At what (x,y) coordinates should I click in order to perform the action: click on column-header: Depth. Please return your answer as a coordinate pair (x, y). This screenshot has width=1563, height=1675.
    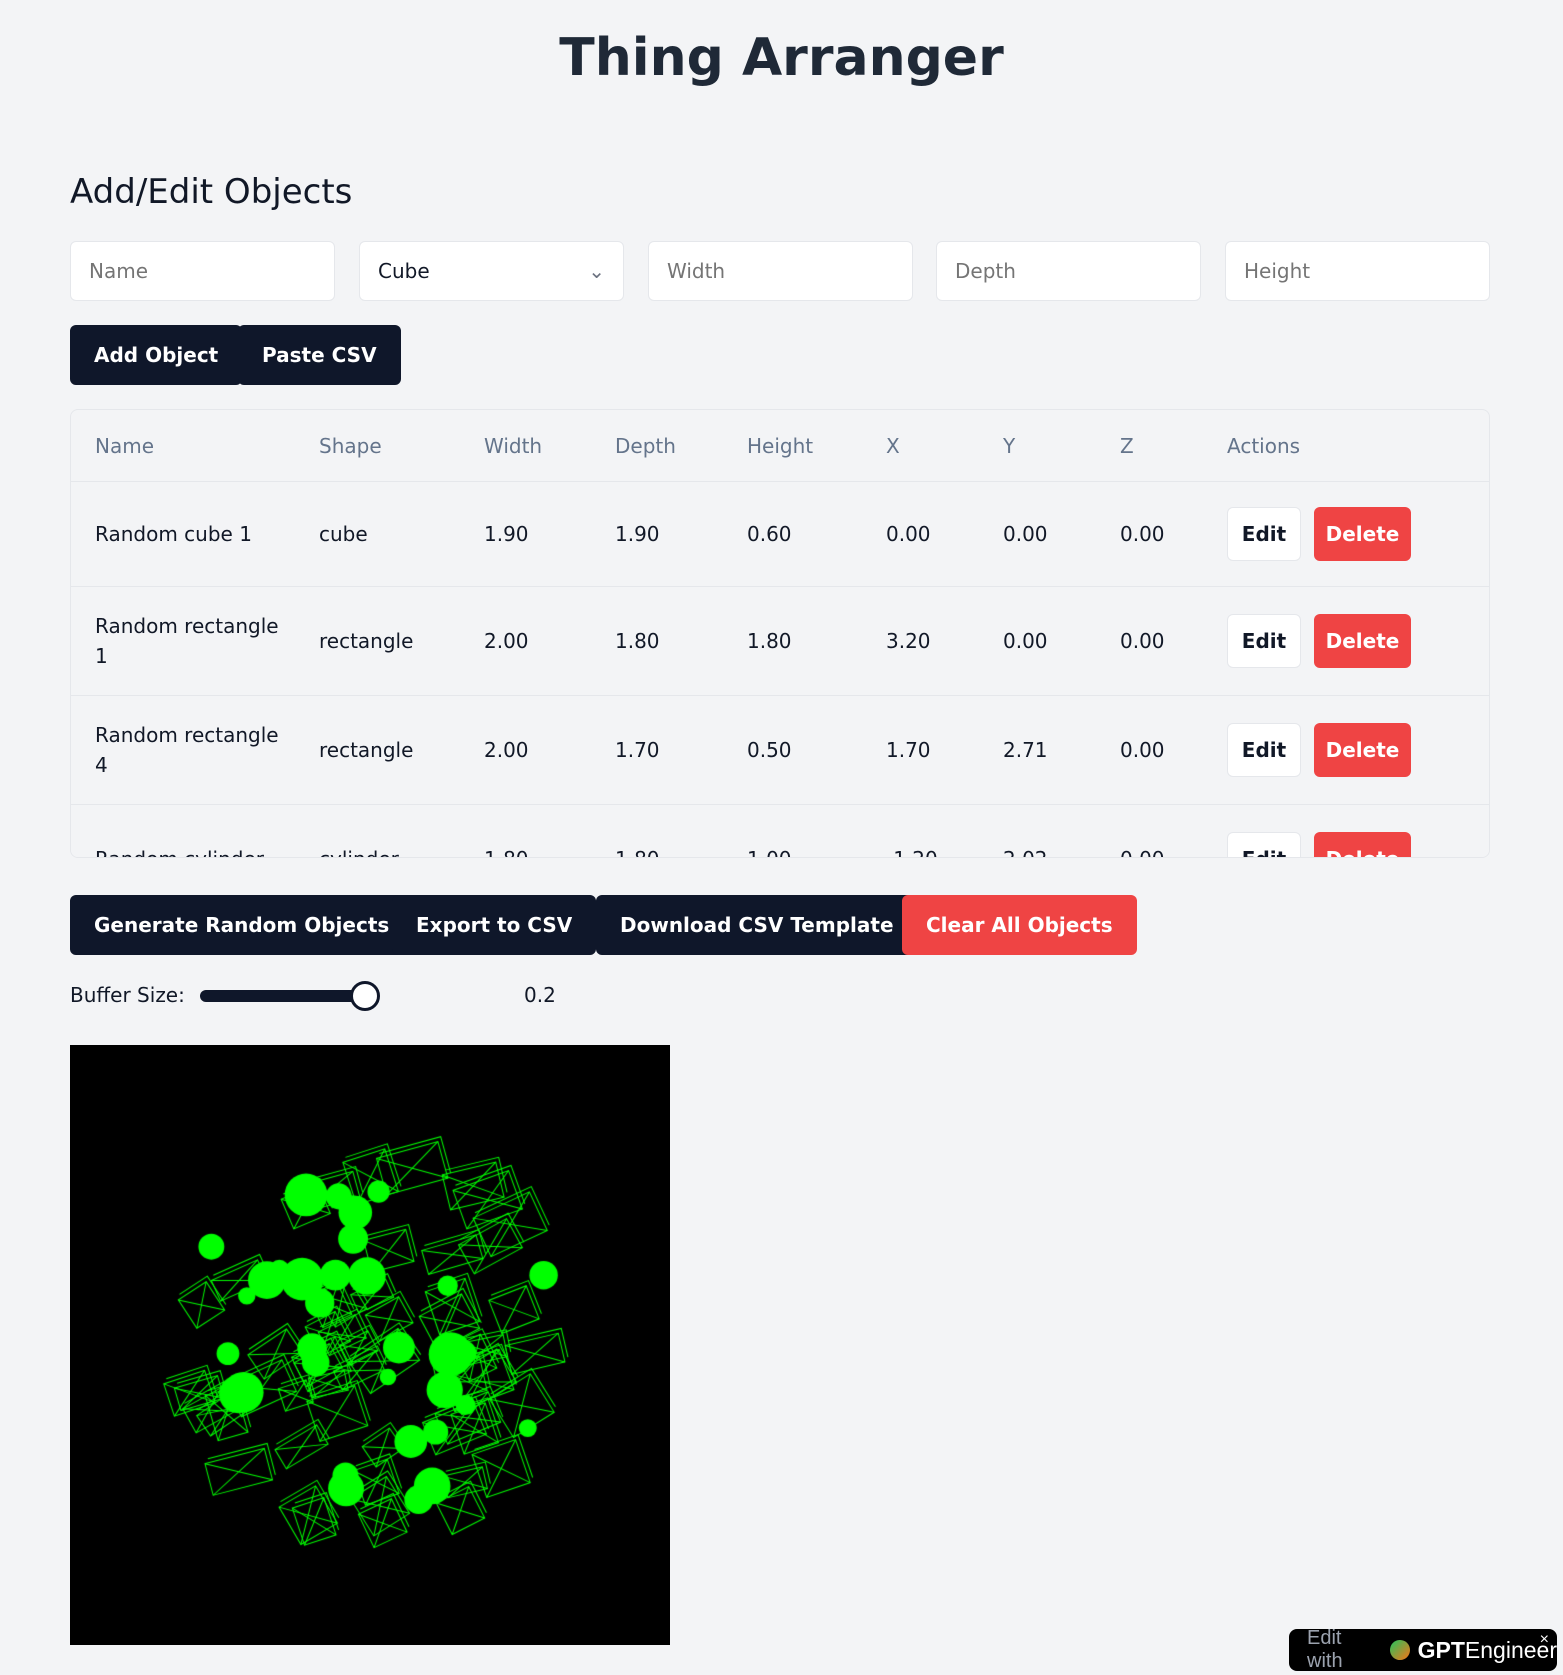
    Looking at the image, I should click on (645, 445).